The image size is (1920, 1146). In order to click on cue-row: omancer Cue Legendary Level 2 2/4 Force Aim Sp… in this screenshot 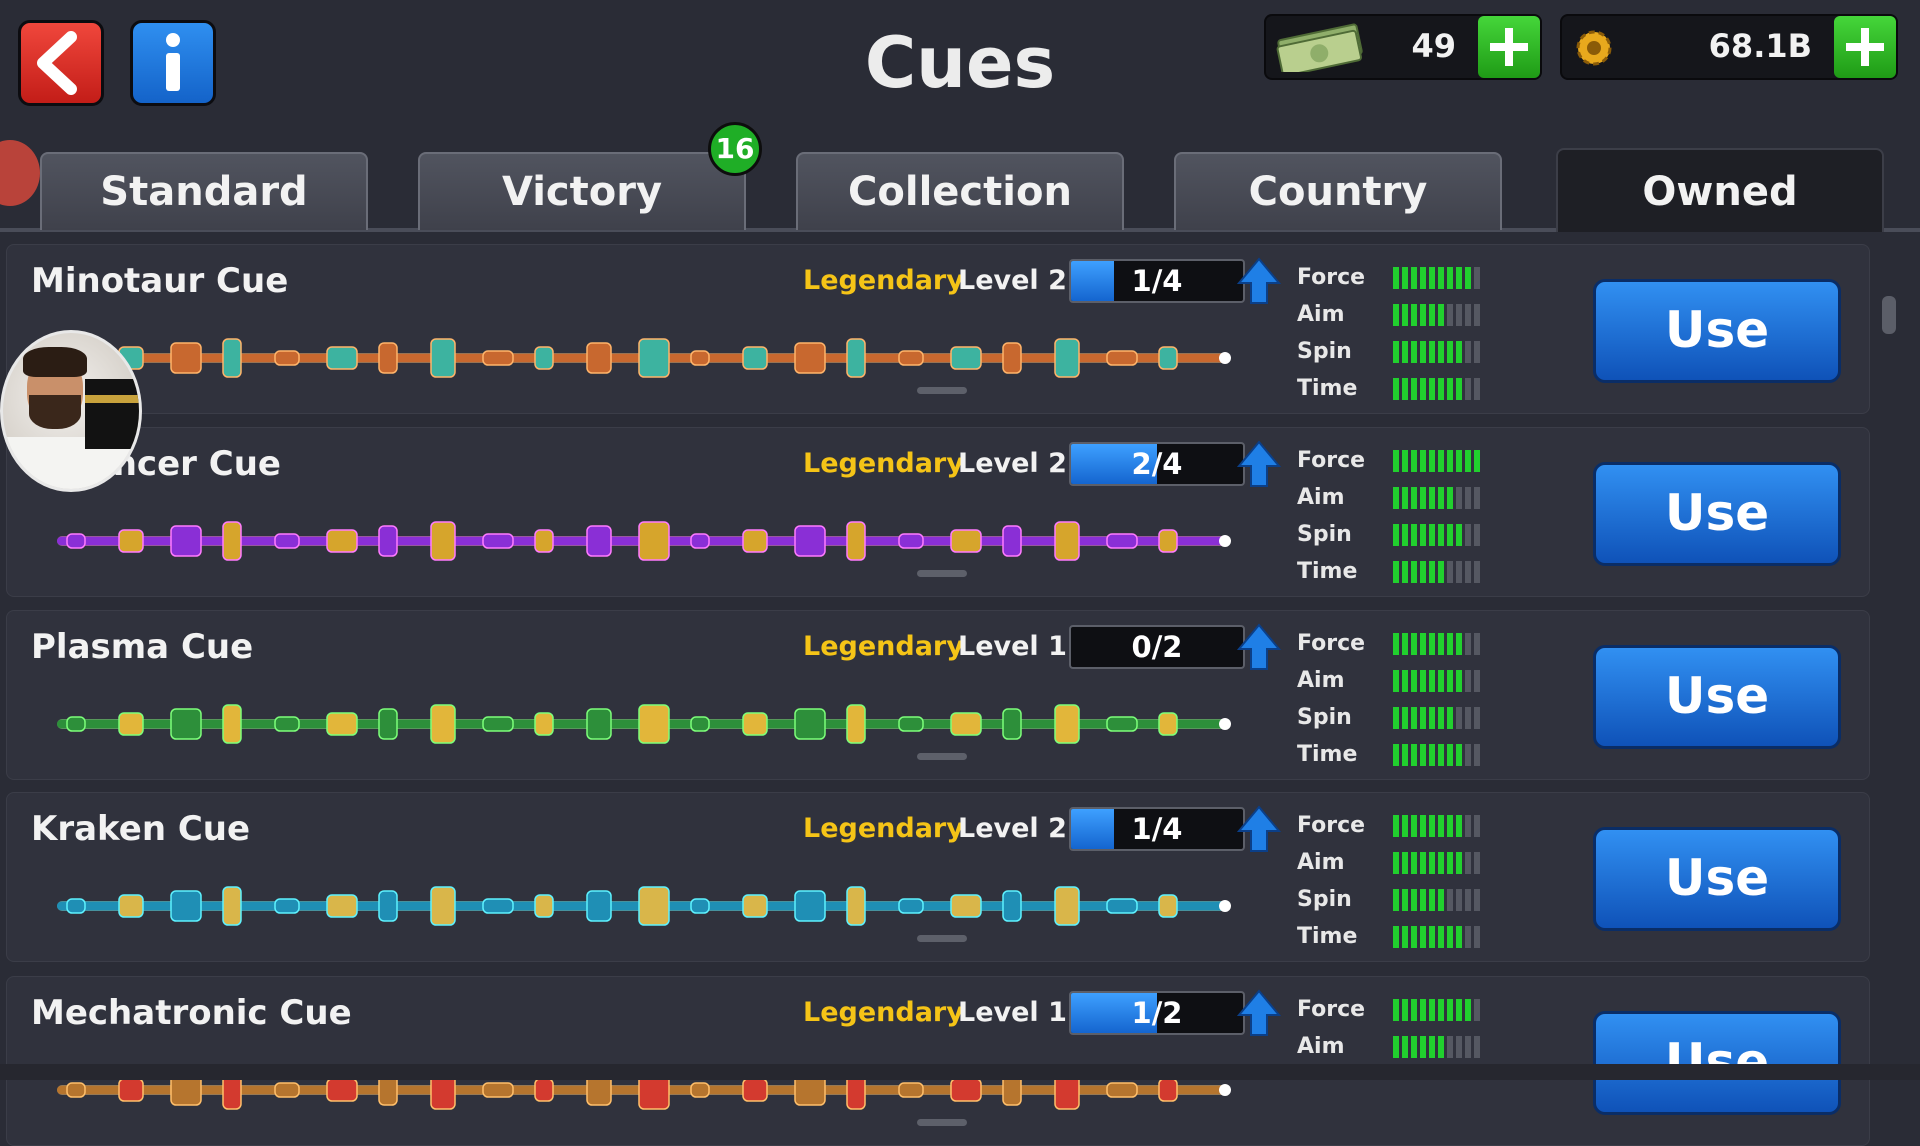, I will do `click(938, 512)`.